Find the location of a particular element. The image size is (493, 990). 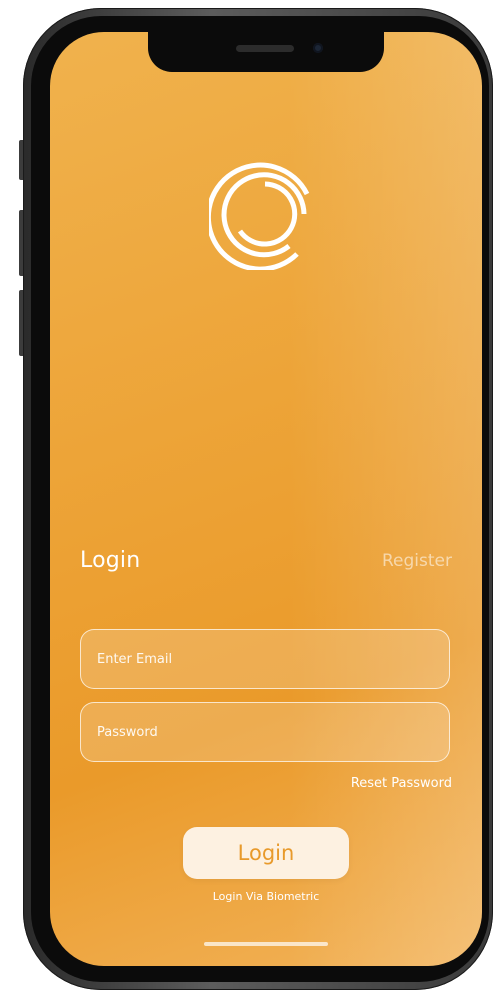

email-input is located at coordinates (265, 659).